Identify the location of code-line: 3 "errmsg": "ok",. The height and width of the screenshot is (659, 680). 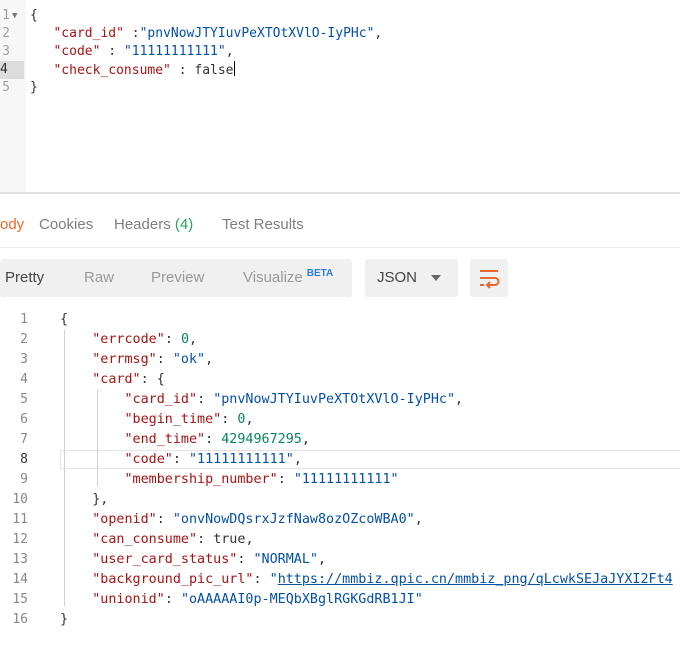
(340, 360).